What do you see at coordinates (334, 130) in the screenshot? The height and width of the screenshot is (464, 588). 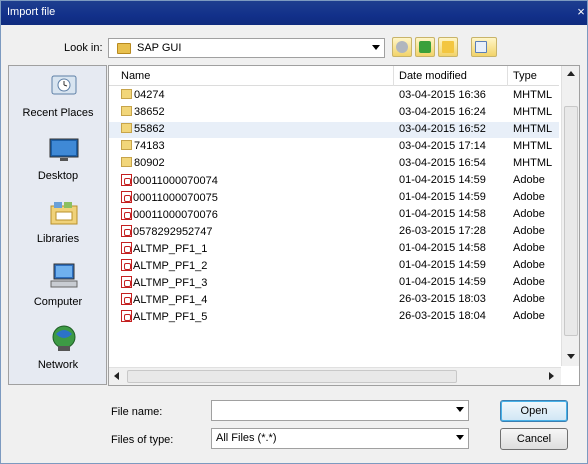 I see `file-row: 55862 03-04-2015 16:52 MHTML` at bounding box center [334, 130].